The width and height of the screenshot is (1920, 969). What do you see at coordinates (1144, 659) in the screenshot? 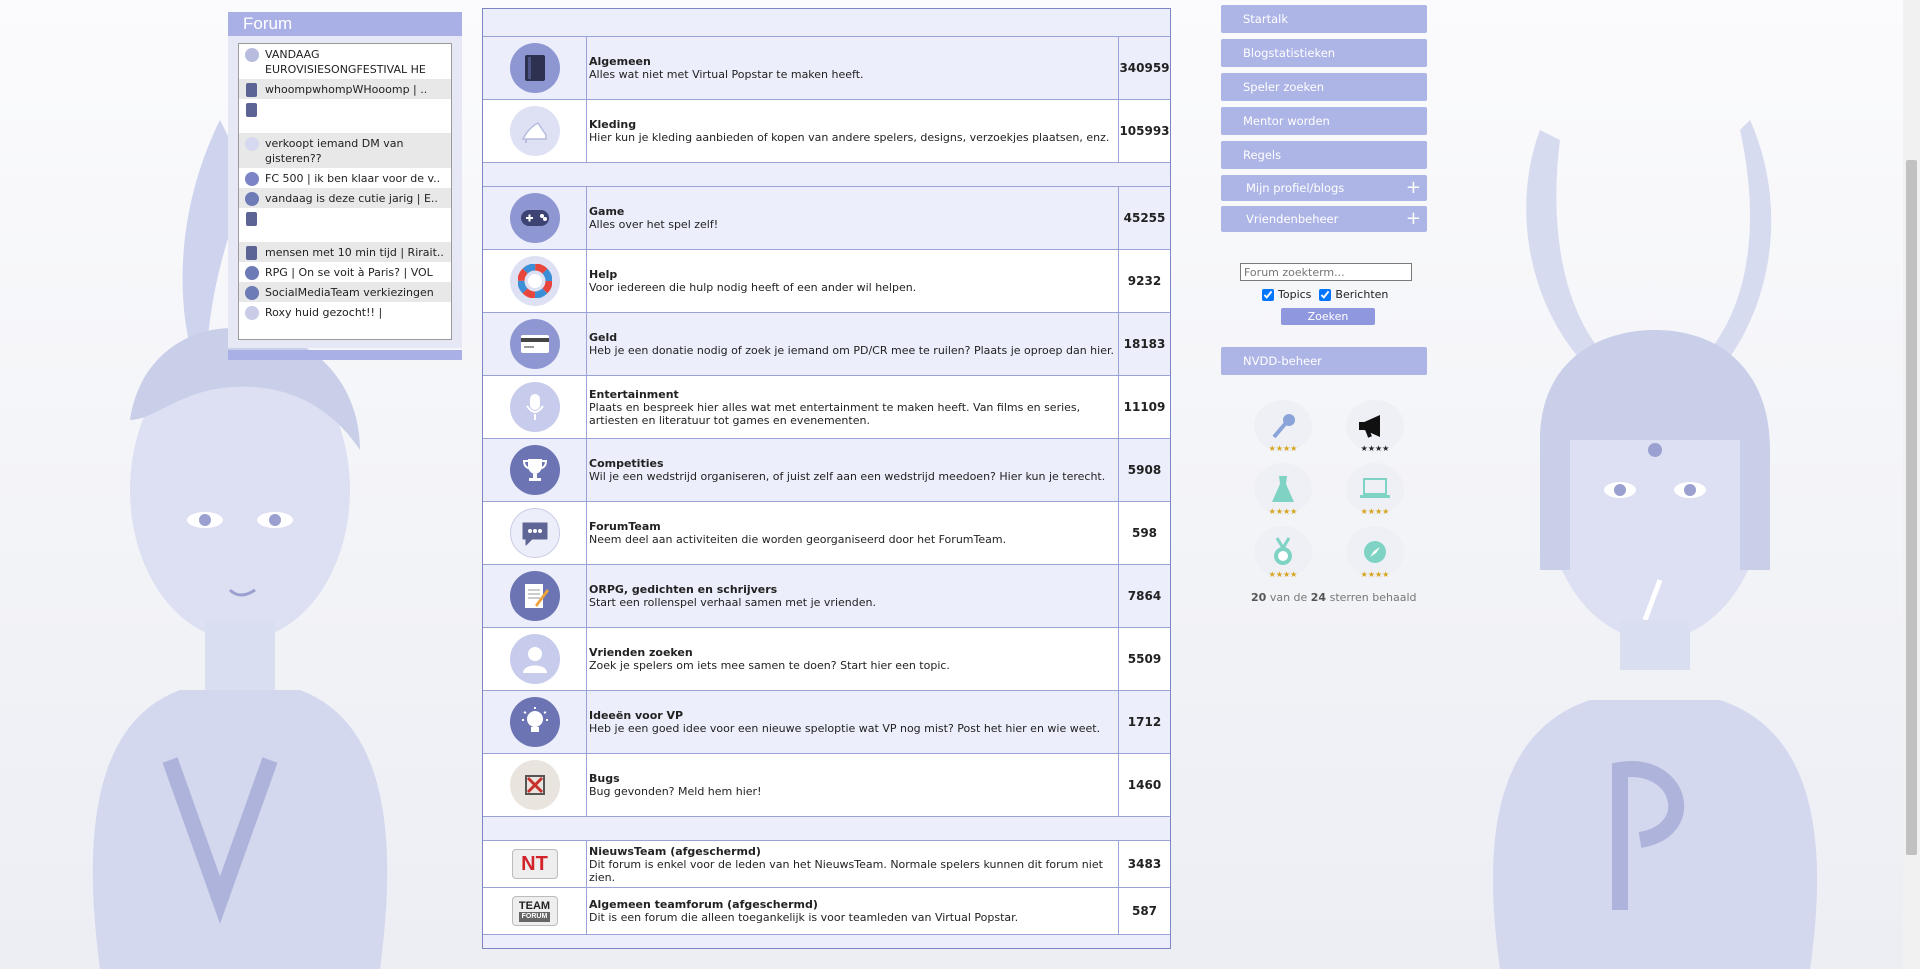
I see `topic-count: 5509` at bounding box center [1144, 659].